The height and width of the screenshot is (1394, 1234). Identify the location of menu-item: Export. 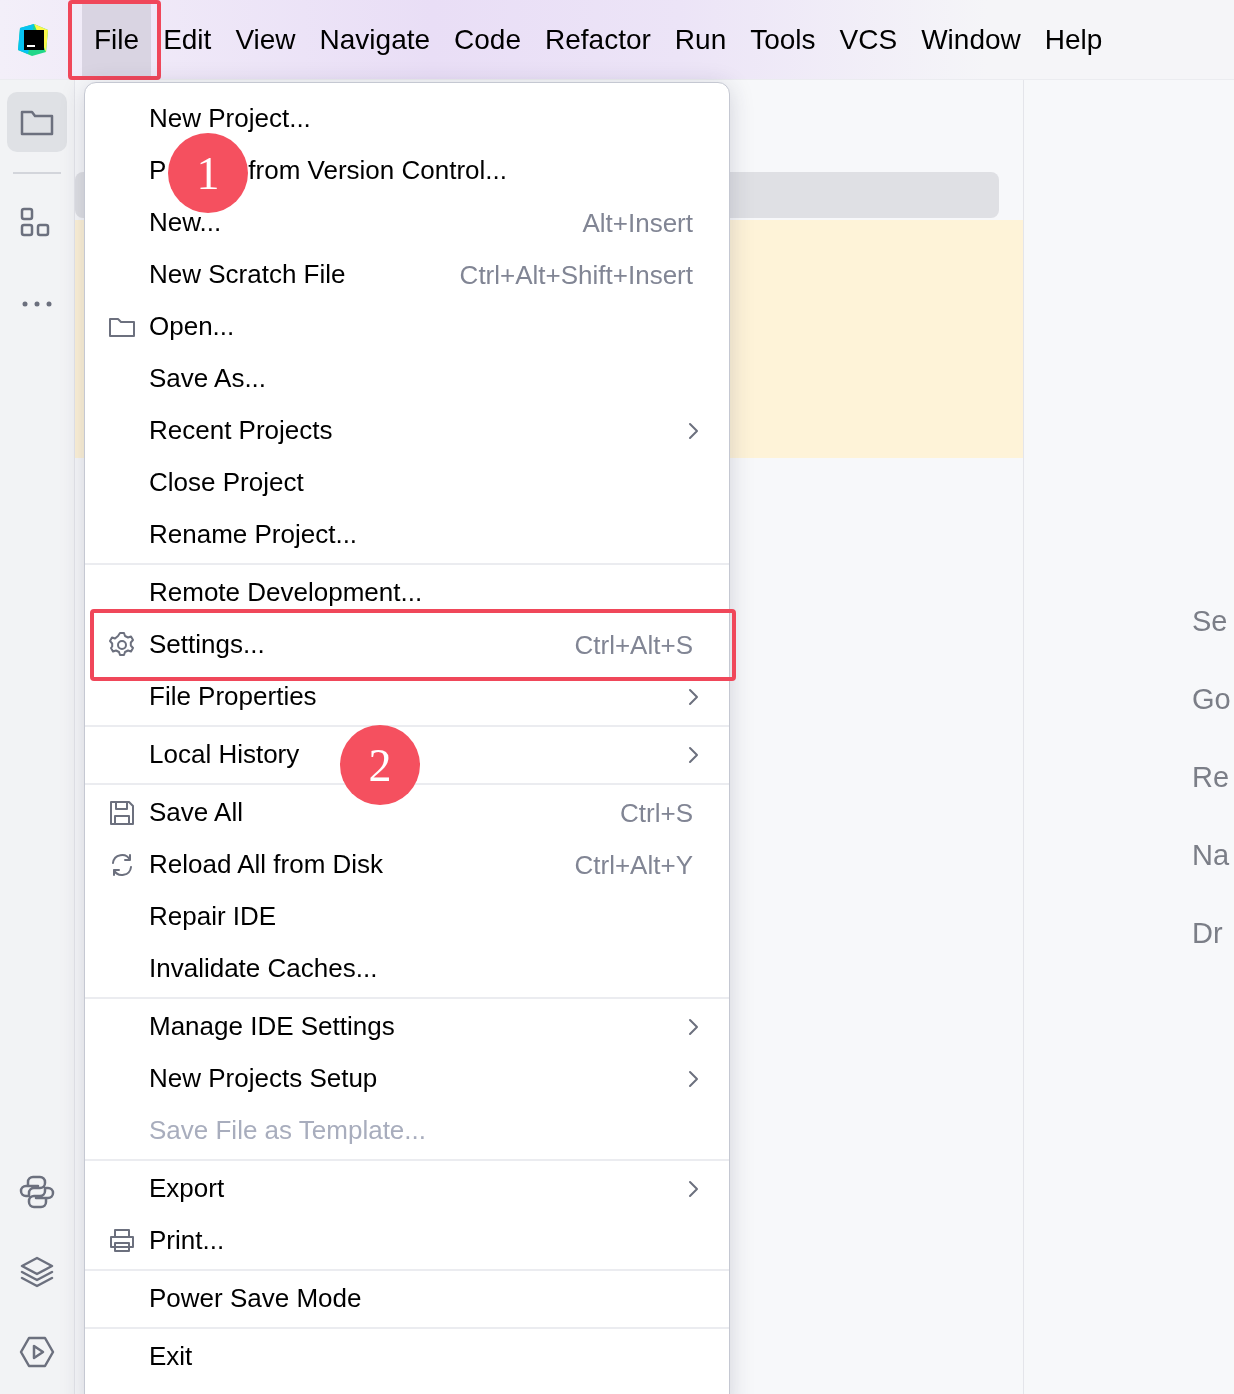
(187, 1189).